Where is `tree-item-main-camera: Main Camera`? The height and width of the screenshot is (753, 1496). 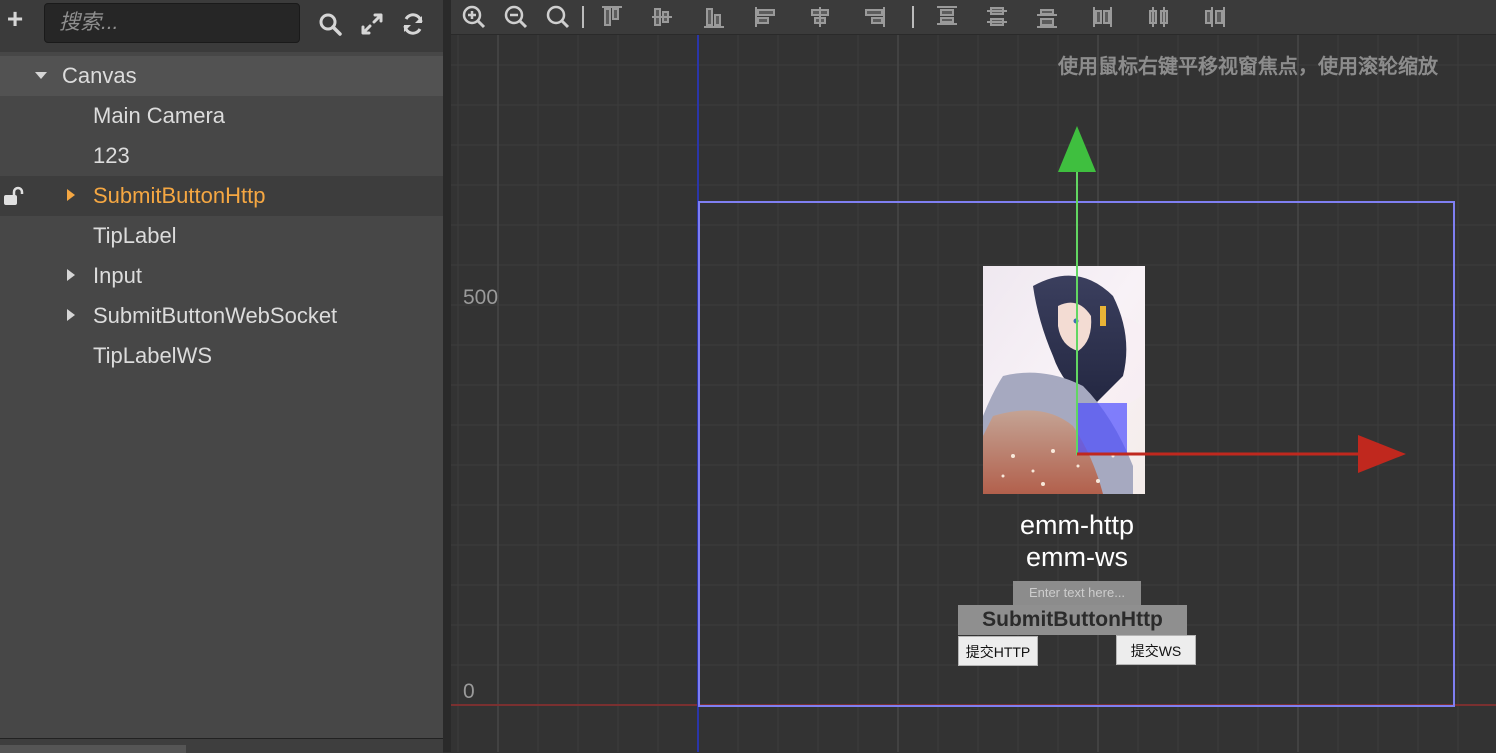
tree-item-main-camera: Main Camera is located at coordinates (221, 116).